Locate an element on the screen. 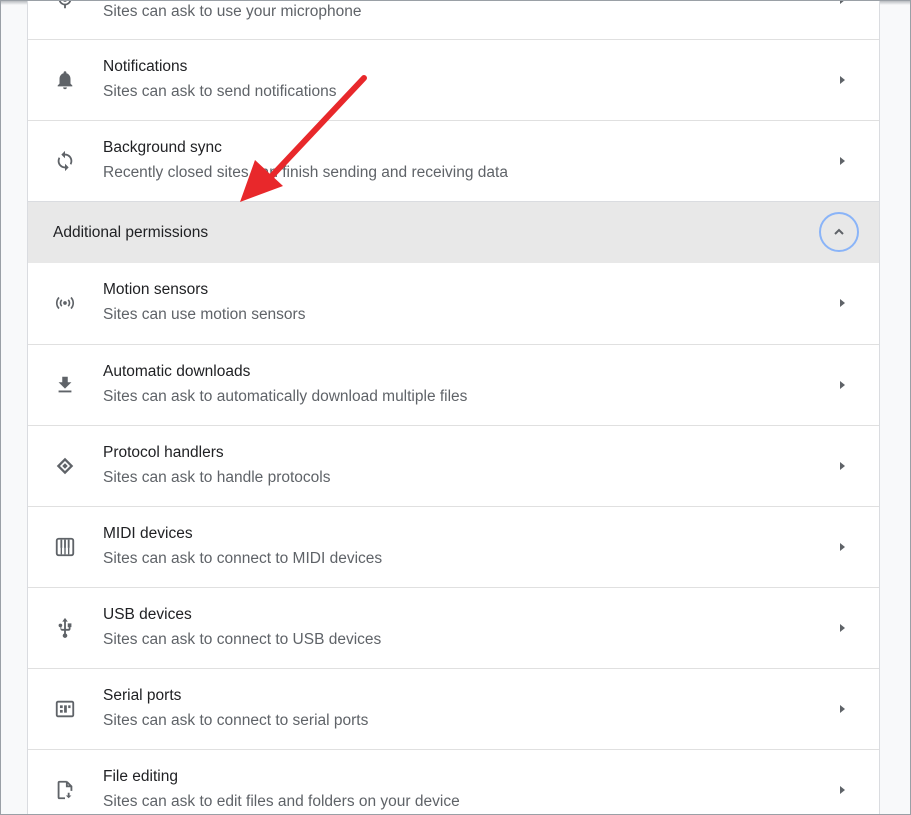  protocol-handler-icon is located at coordinates (65, 466).